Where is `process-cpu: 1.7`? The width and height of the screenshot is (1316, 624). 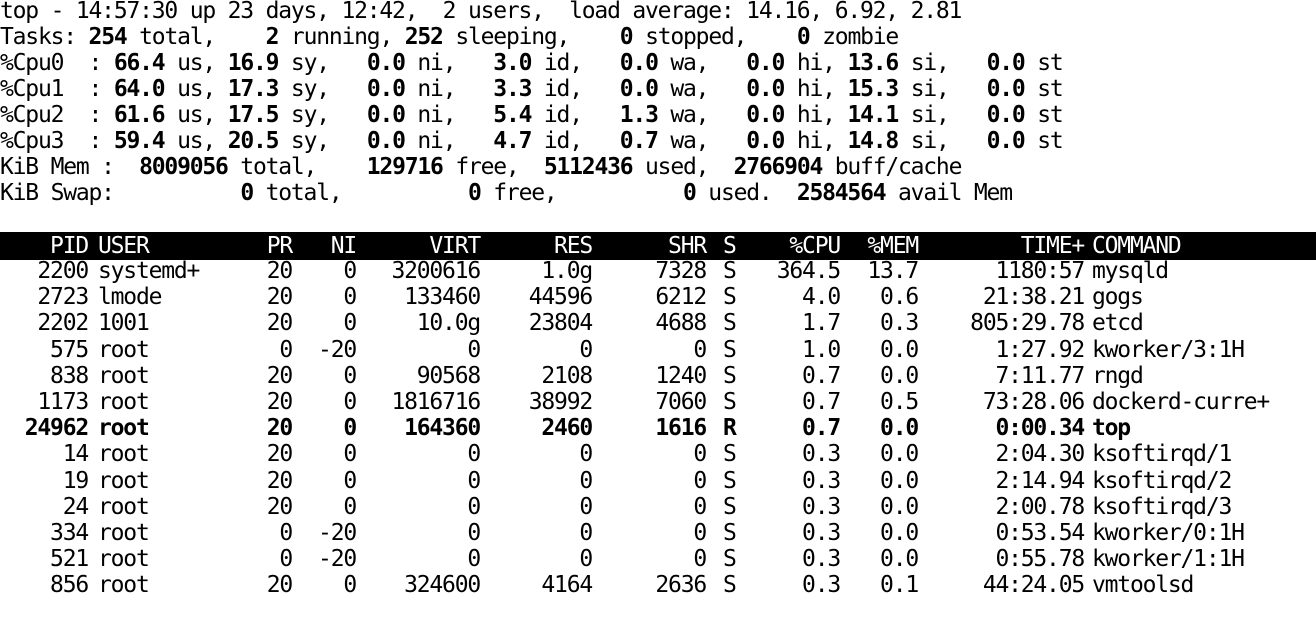
process-cpu: 1.7 is located at coordinates (821, 323).